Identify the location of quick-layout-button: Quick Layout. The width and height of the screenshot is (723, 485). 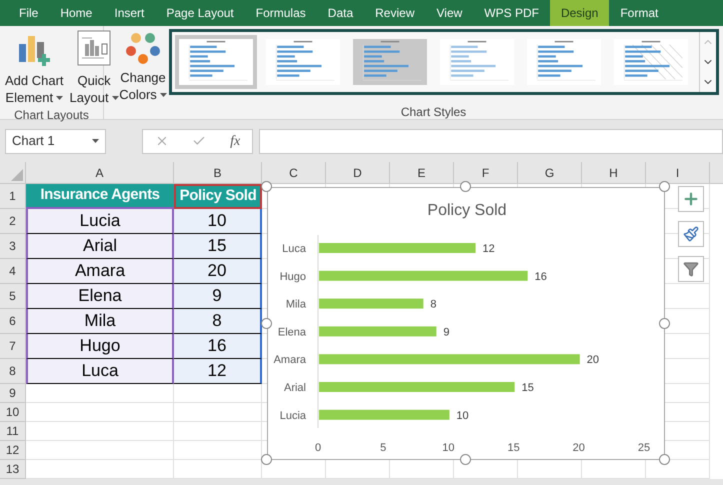
(94, 68).